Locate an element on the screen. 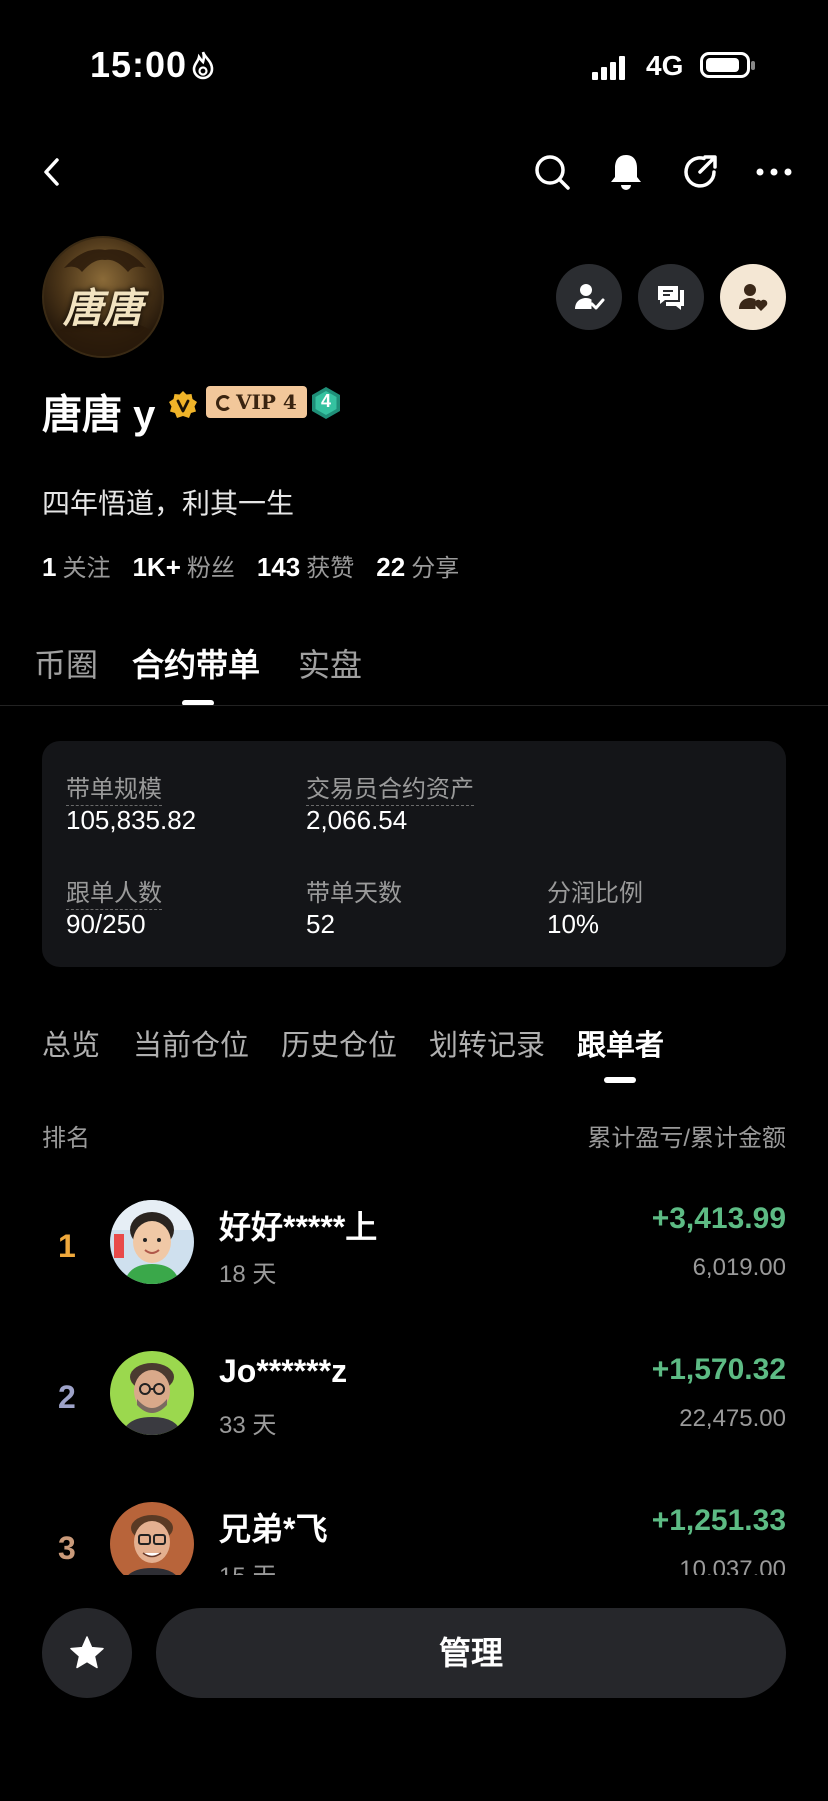 Image resolution: width=828 pixels, height=1801 pixels. verified-badge-icon is located at coordinates (183, 404).